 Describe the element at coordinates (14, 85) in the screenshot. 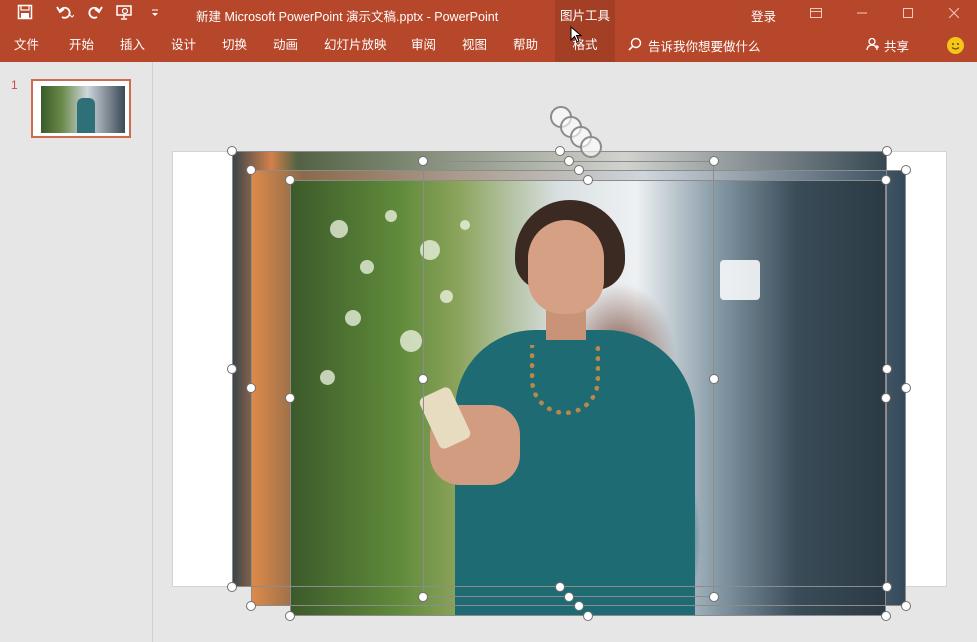

I see `slide-number: 1` at that location.